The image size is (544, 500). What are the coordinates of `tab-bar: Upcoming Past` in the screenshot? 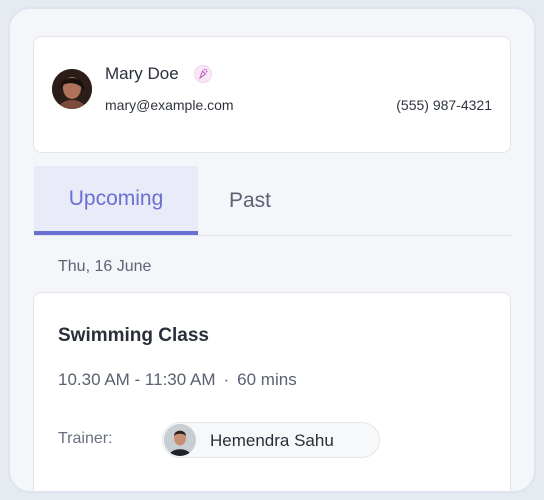 It's located at (273, 201).